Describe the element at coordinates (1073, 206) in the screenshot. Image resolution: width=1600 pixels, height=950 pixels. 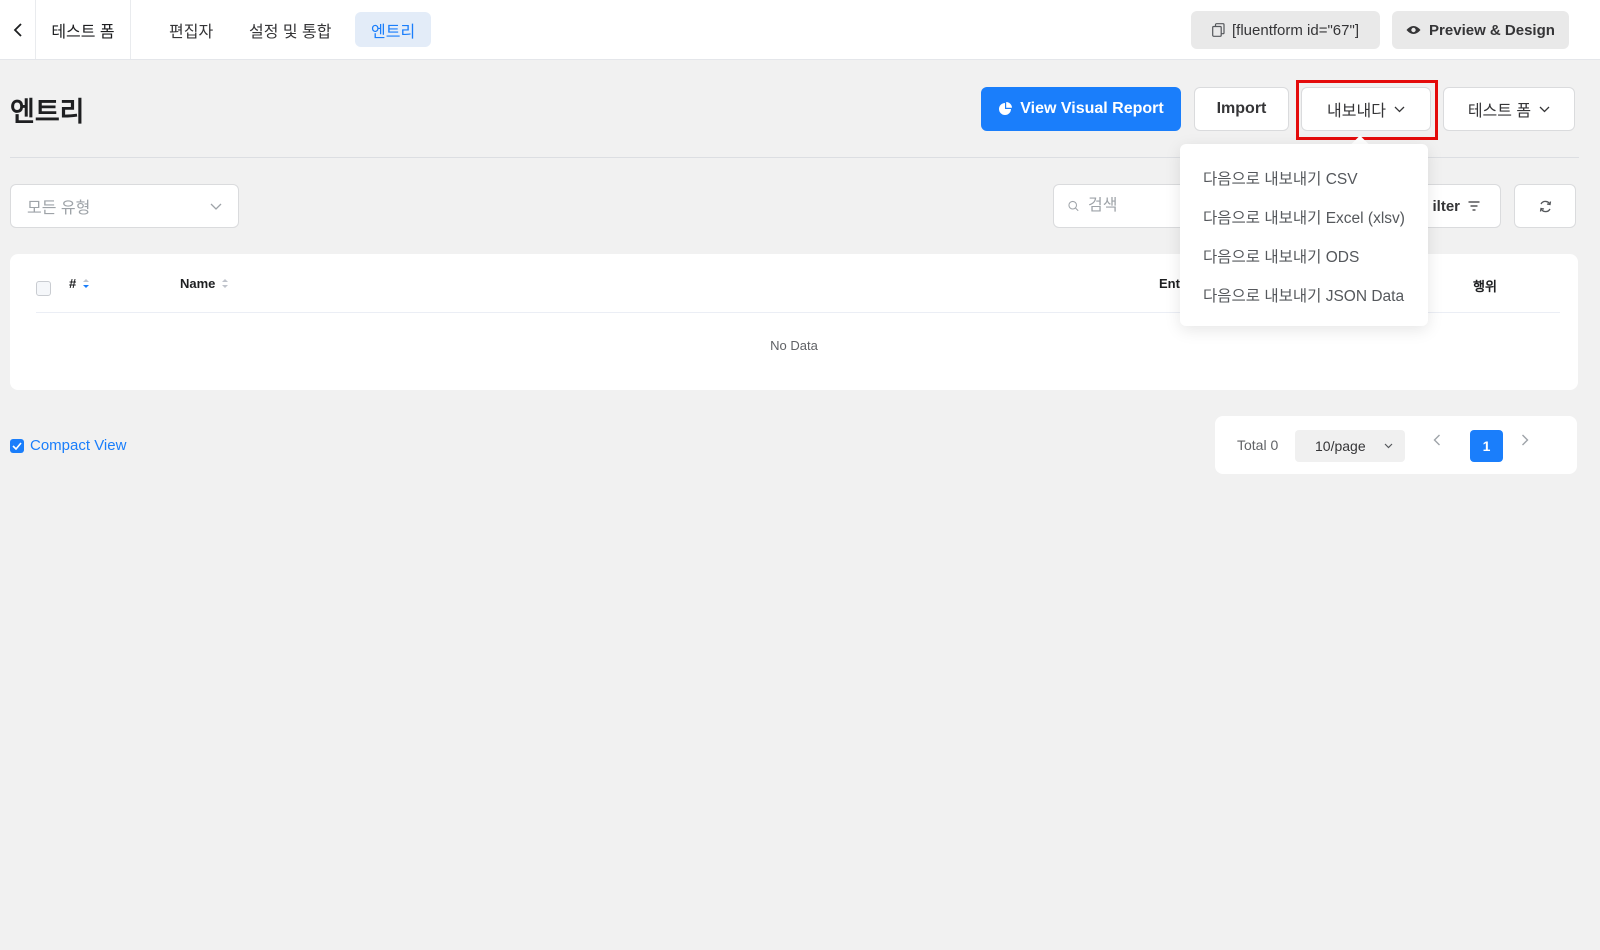
I see `search-icon` at that location.